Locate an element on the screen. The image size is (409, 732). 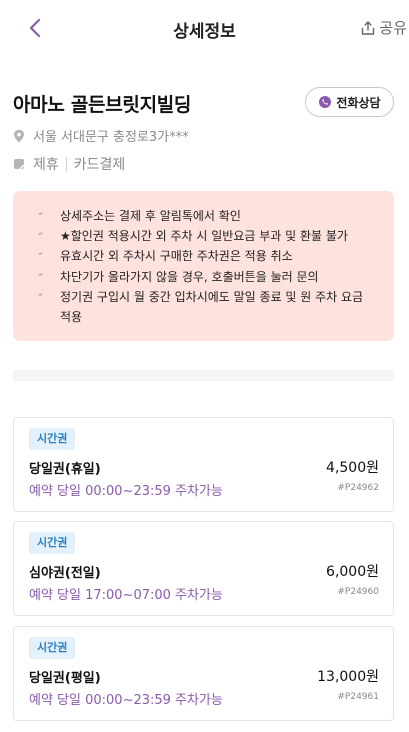
ticket-time: 예약 당일 17:00~07:00 주차가능 is located at coordinates (126, 595).